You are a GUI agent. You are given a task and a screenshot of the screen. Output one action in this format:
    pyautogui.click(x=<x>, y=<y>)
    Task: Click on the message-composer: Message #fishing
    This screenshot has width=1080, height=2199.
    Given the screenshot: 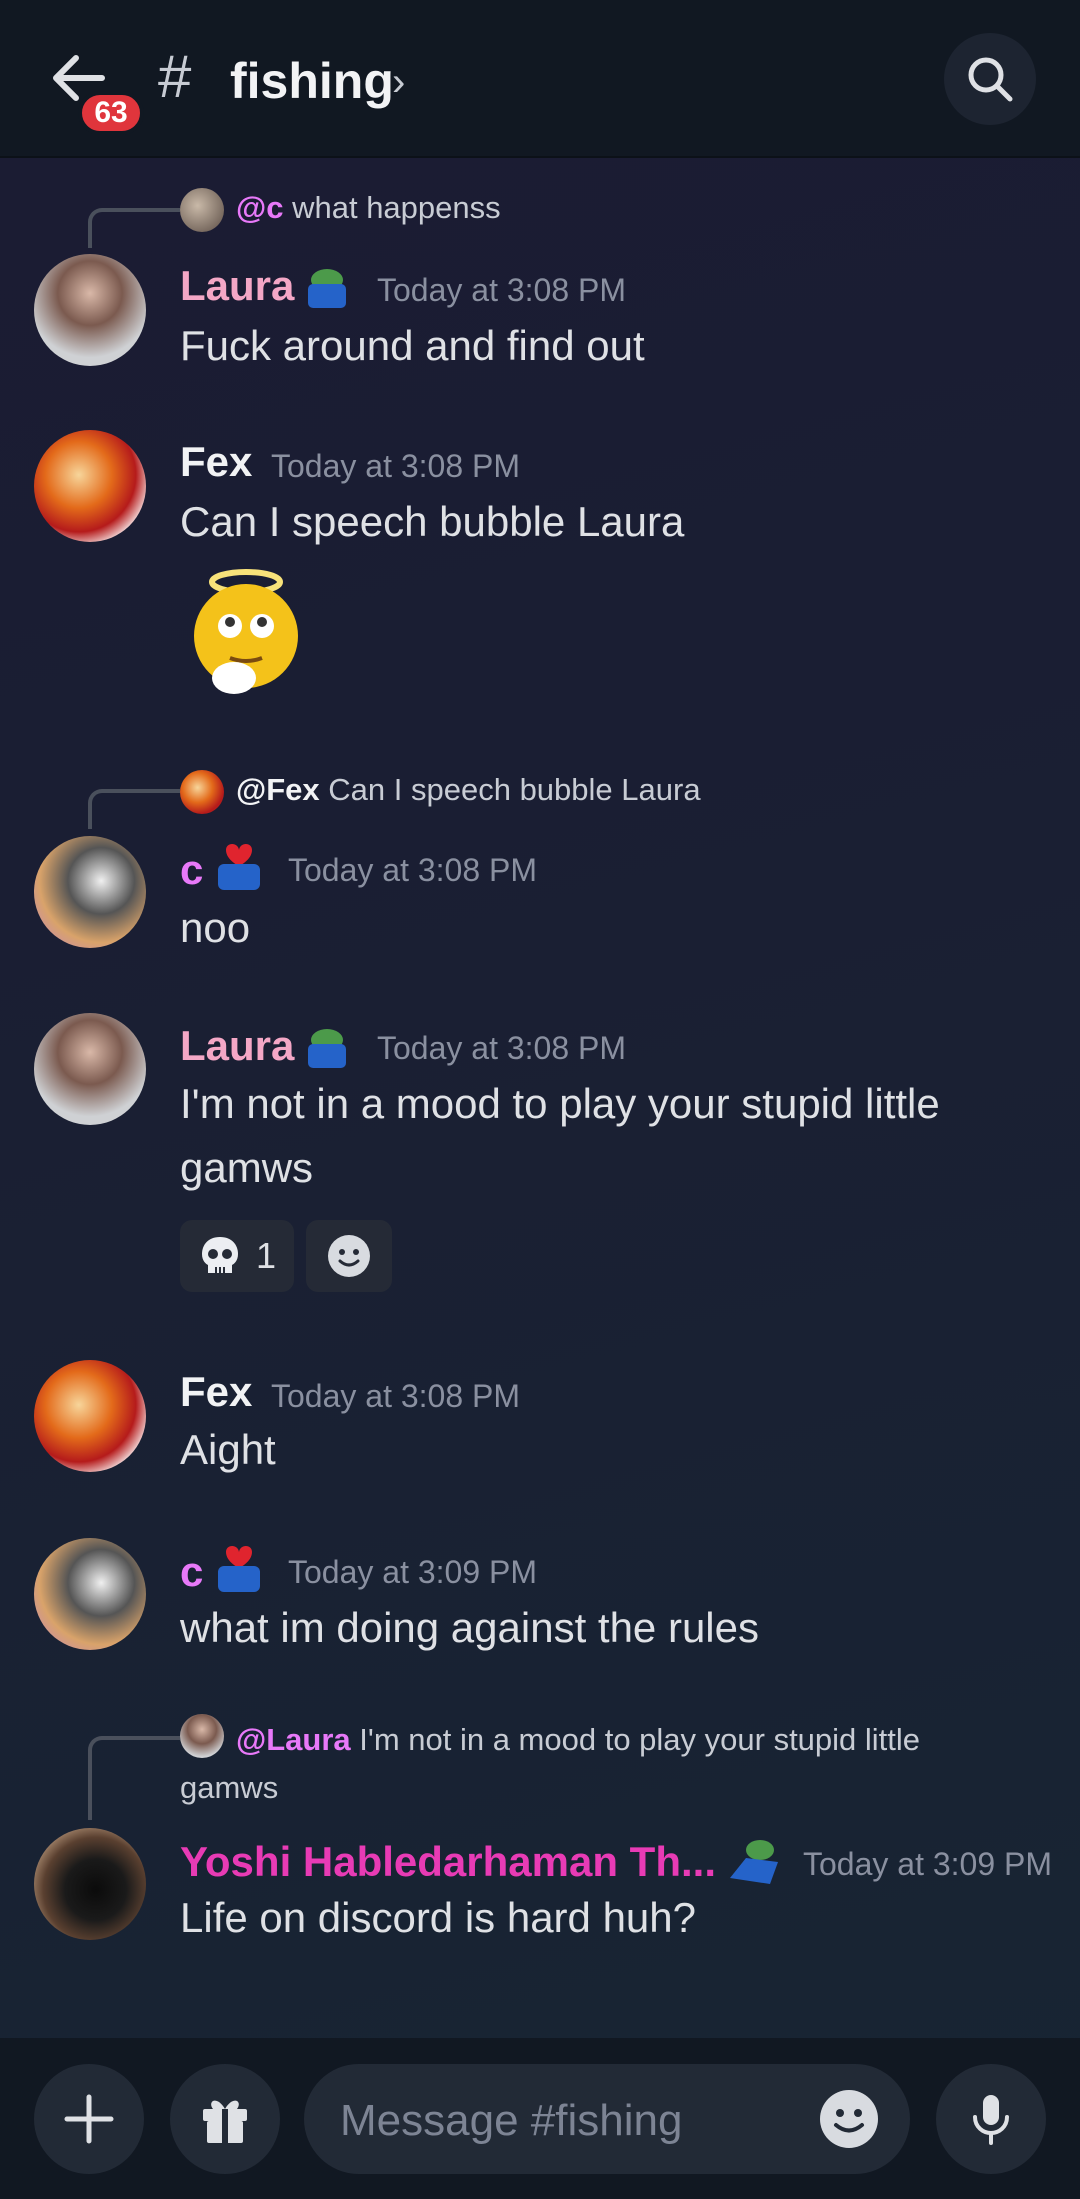 What is the action you would take?
    pyautogui.click(x=540, y=2118)
    